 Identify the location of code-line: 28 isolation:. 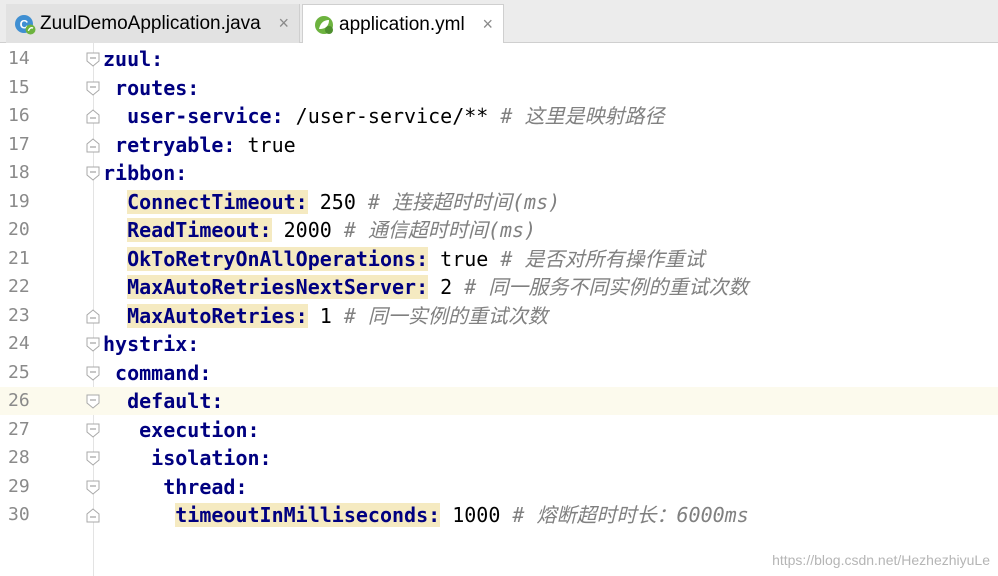
(499, 458).